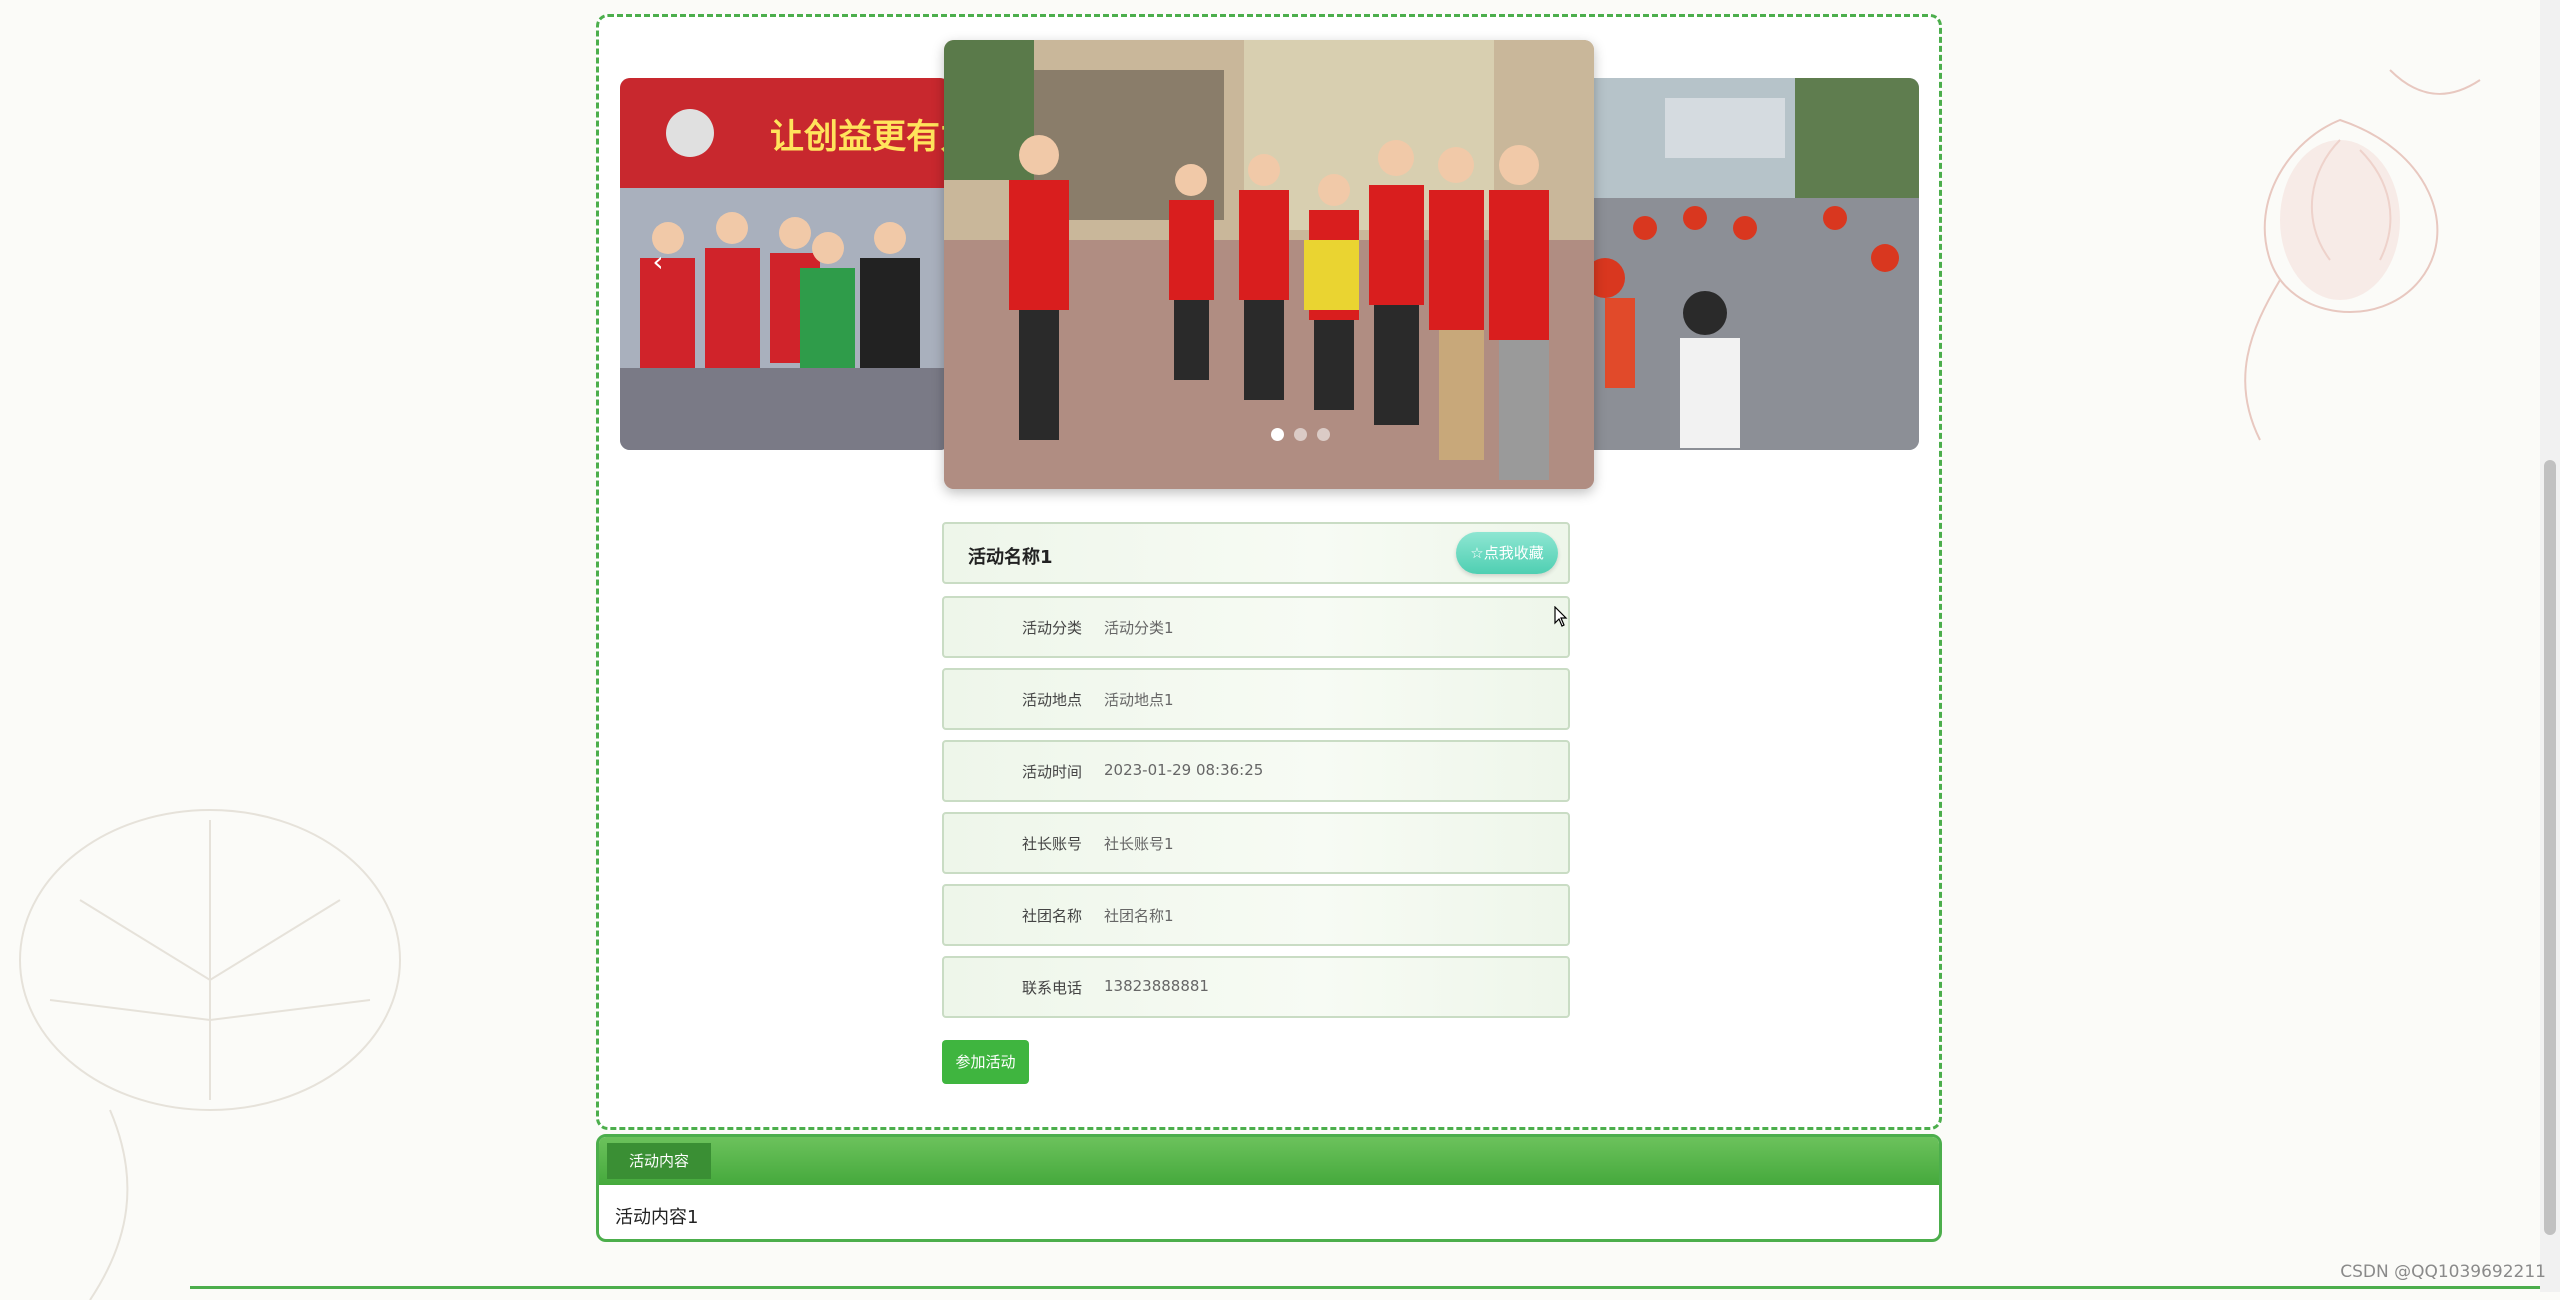 This screenshot has height=1300, width=2560. Describe the element at coordinates (1156, 986) in the screenshot. I see `field-value: 13823888881` at that location.